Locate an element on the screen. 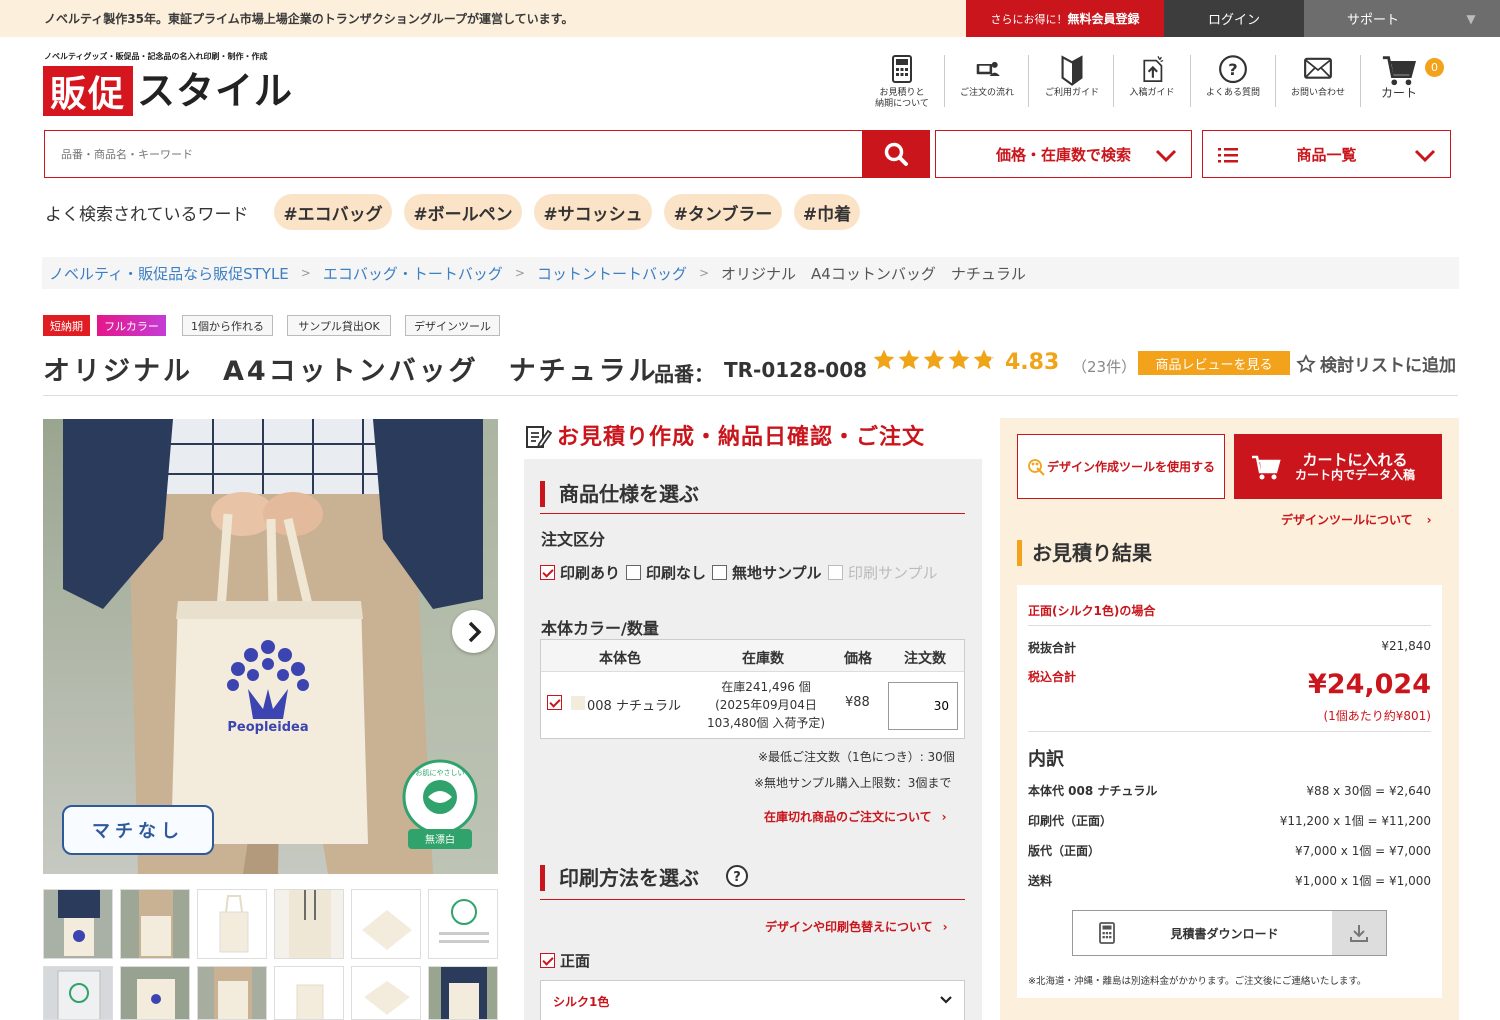 The height and width of the screenshot is (1020, 1500). quantity-input is located at coordinates (923, 706).